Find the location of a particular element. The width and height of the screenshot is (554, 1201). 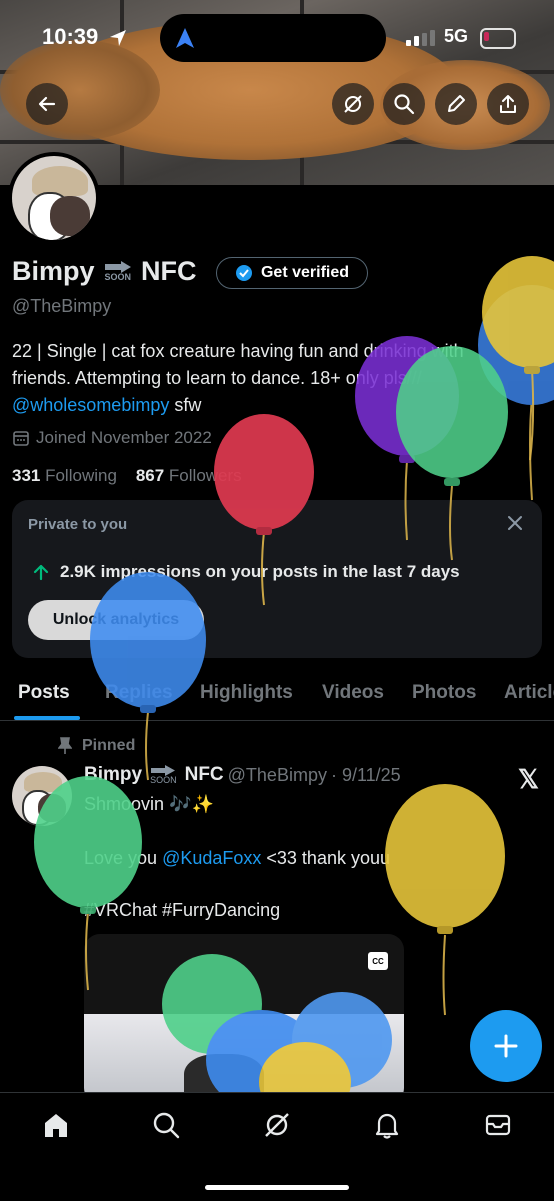

pinned-indicator: Pinned is located at coordinates (96, 746).